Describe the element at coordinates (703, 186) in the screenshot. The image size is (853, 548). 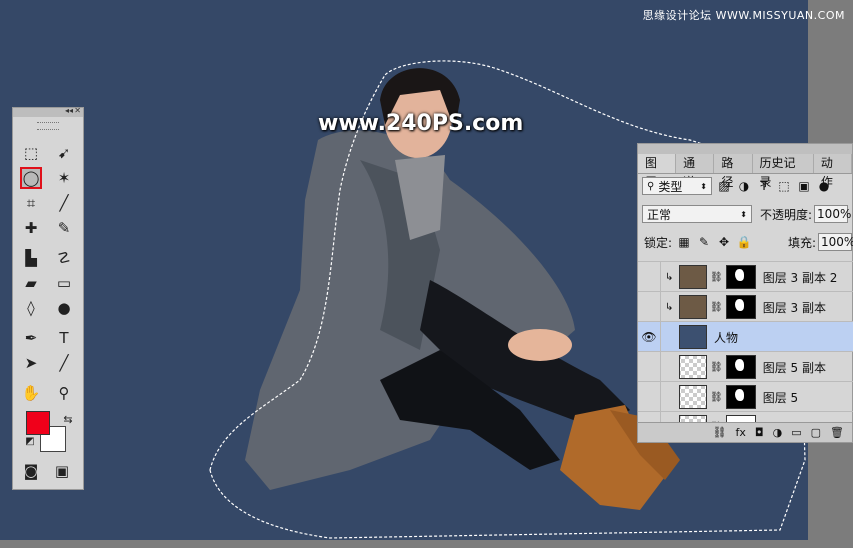
I see `stepper-icon: ⬍` at that location.